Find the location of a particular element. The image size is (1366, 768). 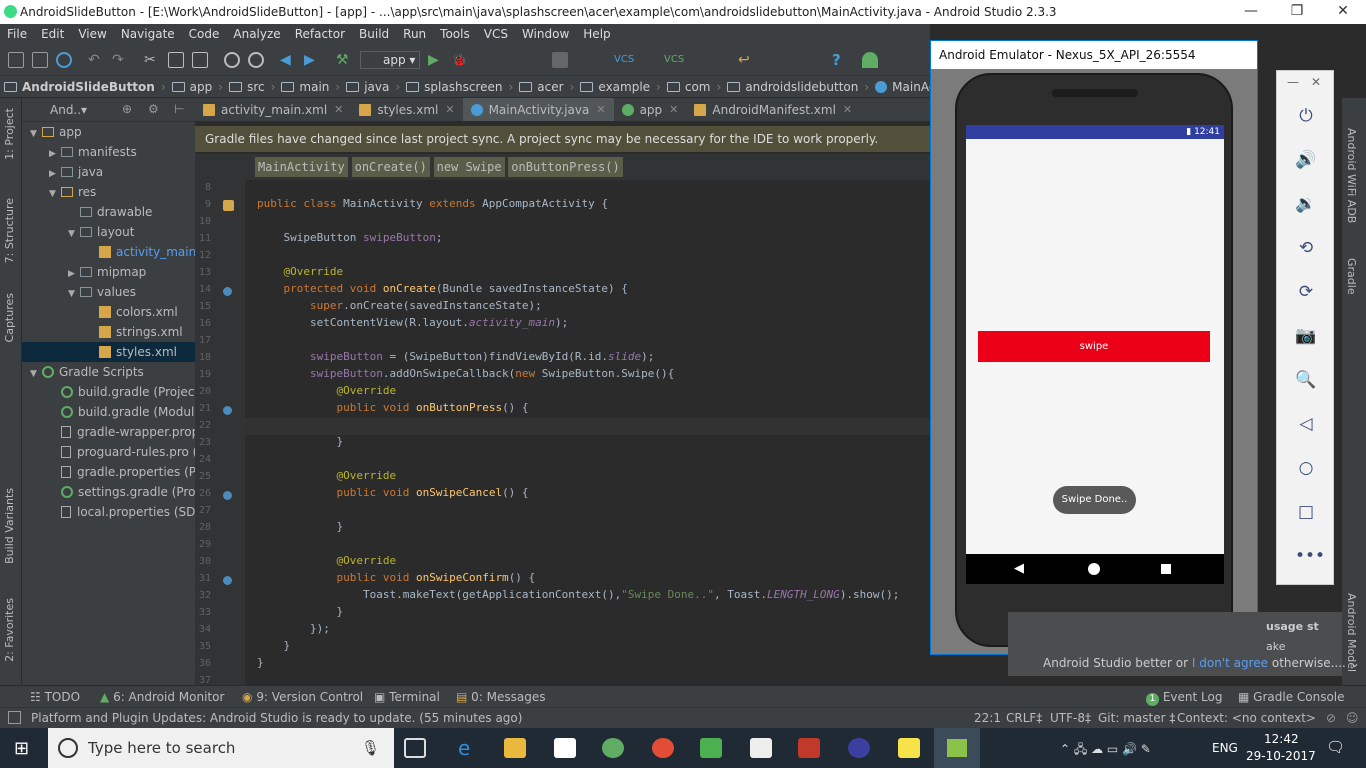

tab-styles-xml: styles.xml ✕ is located at coordinates (406, 109).